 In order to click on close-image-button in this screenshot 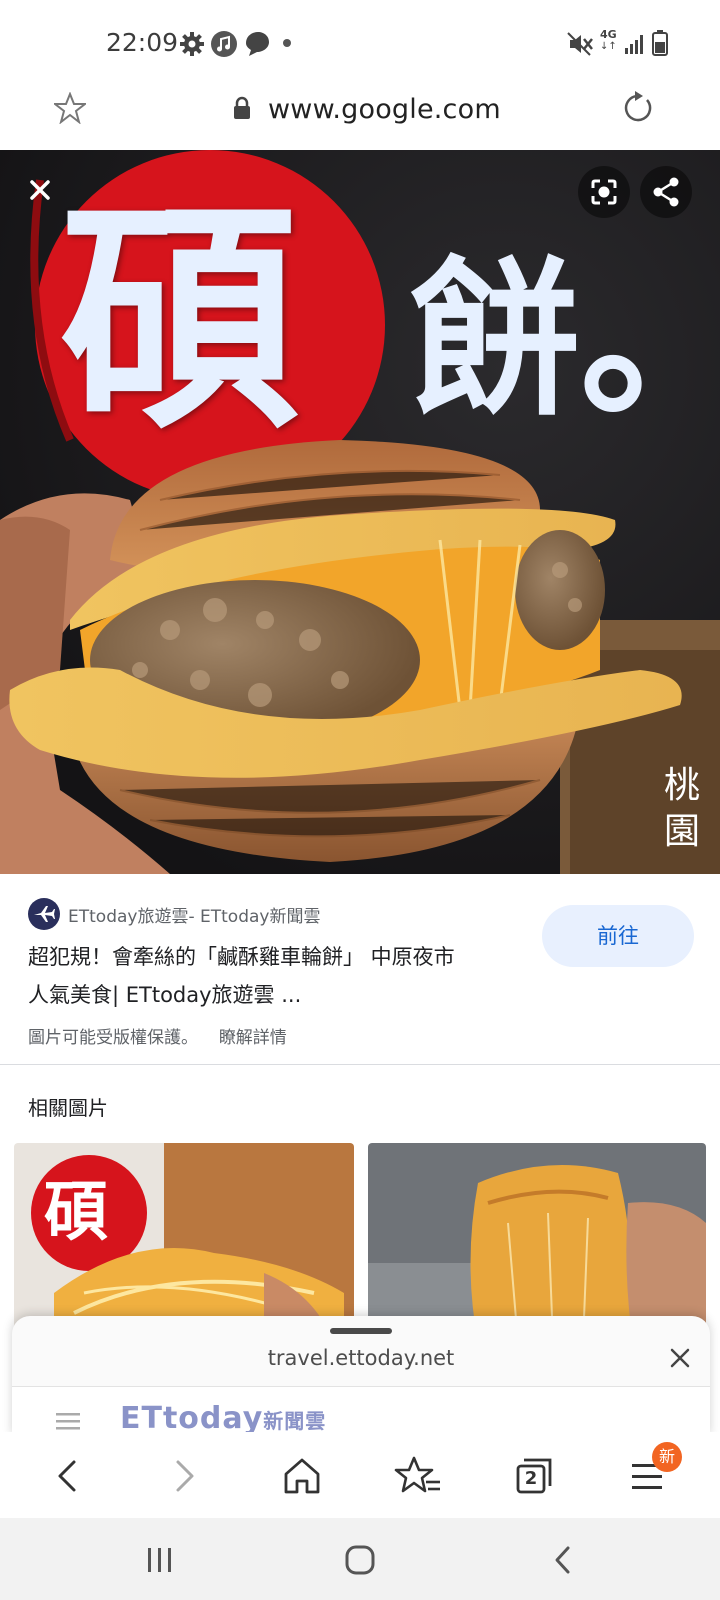, I will do `click(40, 190)`.